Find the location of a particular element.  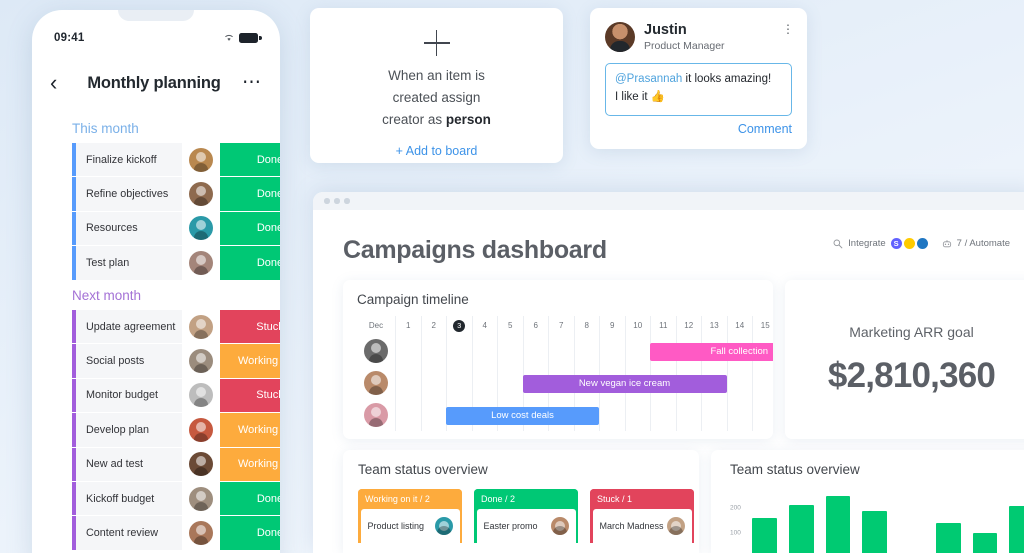

task-row: Resources Done is located at coordinates (176, 228).